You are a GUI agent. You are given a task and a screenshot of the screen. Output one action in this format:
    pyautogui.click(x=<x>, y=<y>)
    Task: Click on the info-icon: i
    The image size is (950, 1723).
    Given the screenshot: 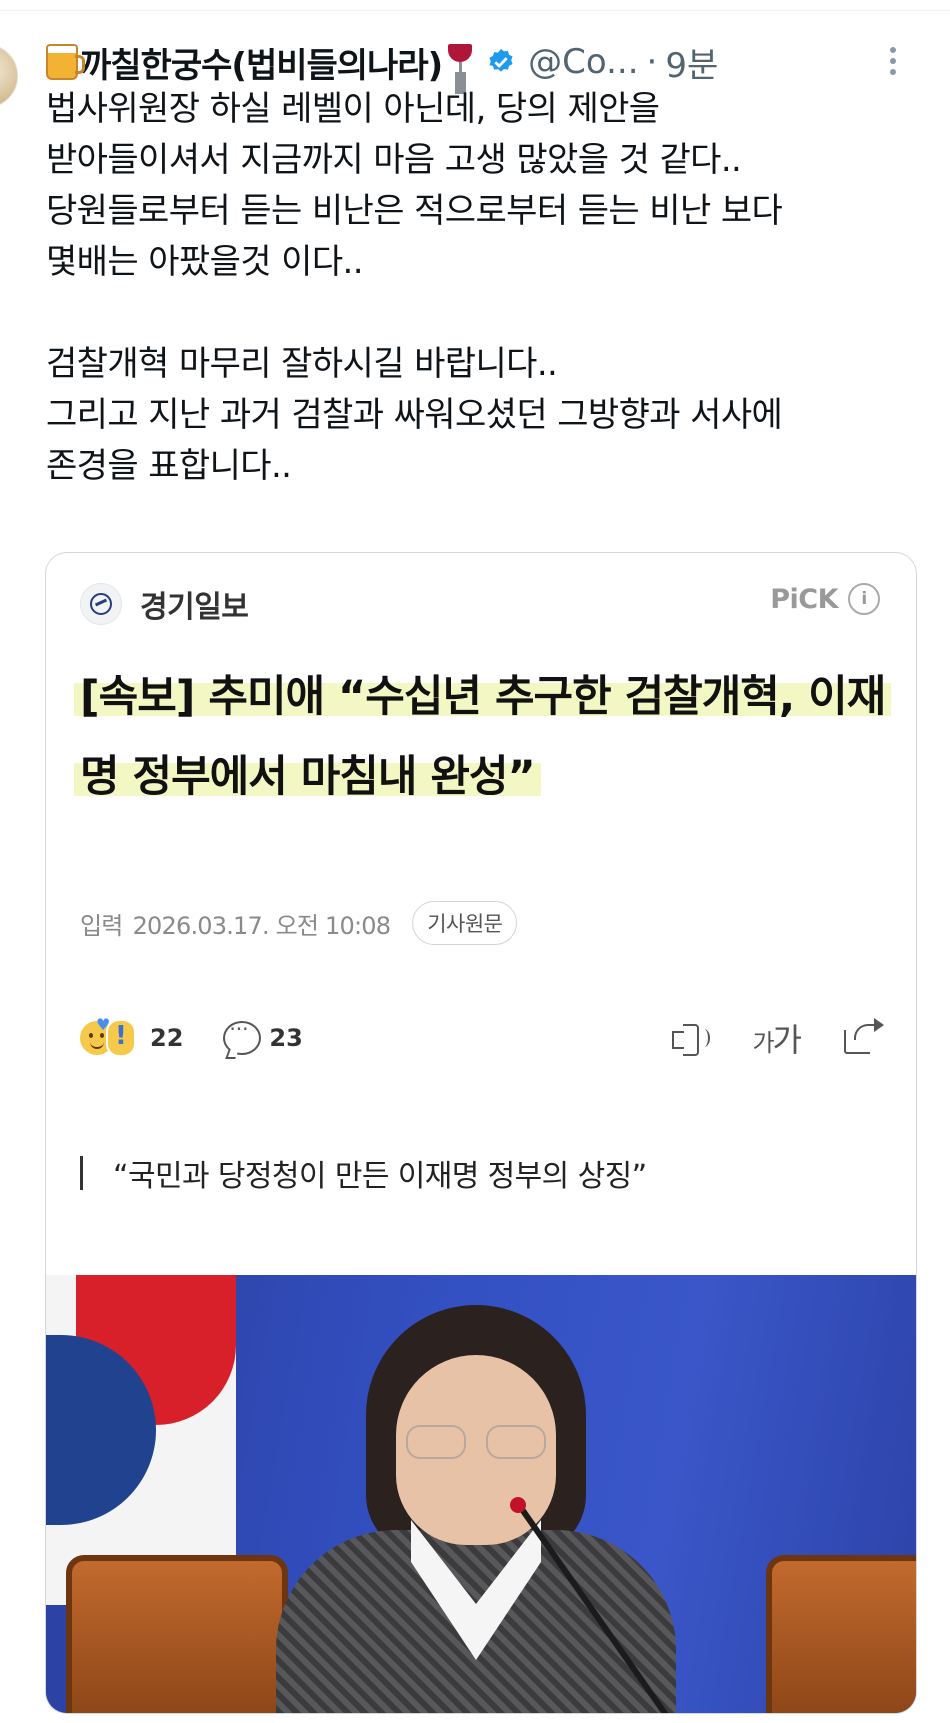 What is the action you would take?
    pyautogui.click(x=864, y=599)
    